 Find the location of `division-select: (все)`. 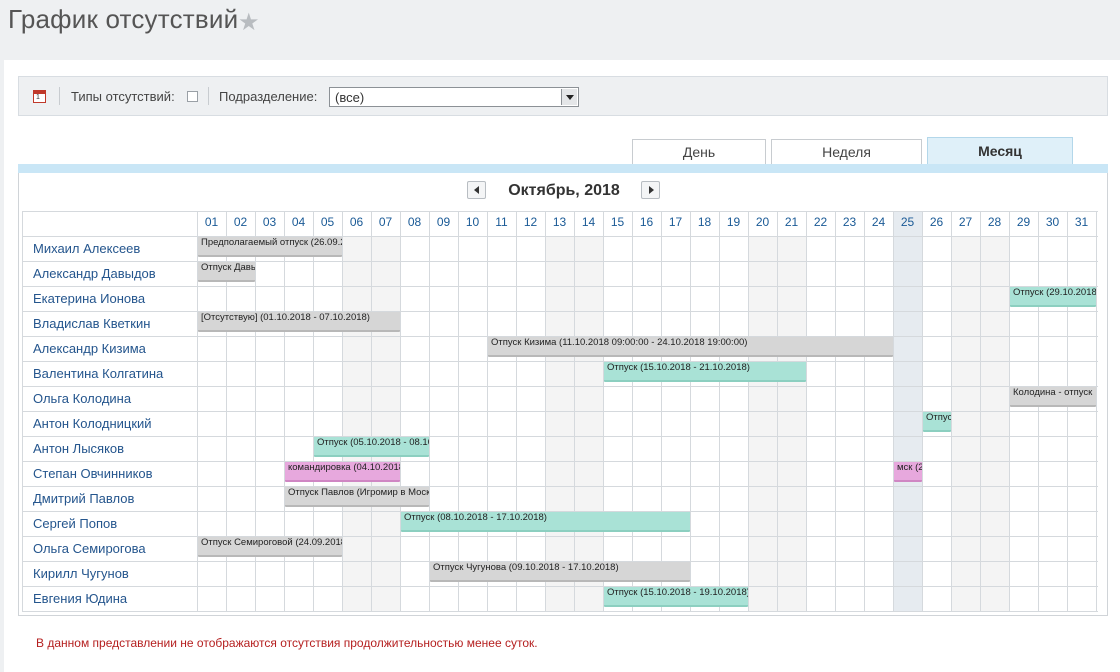

division-select: (все) is located at coordinates (454, 97).